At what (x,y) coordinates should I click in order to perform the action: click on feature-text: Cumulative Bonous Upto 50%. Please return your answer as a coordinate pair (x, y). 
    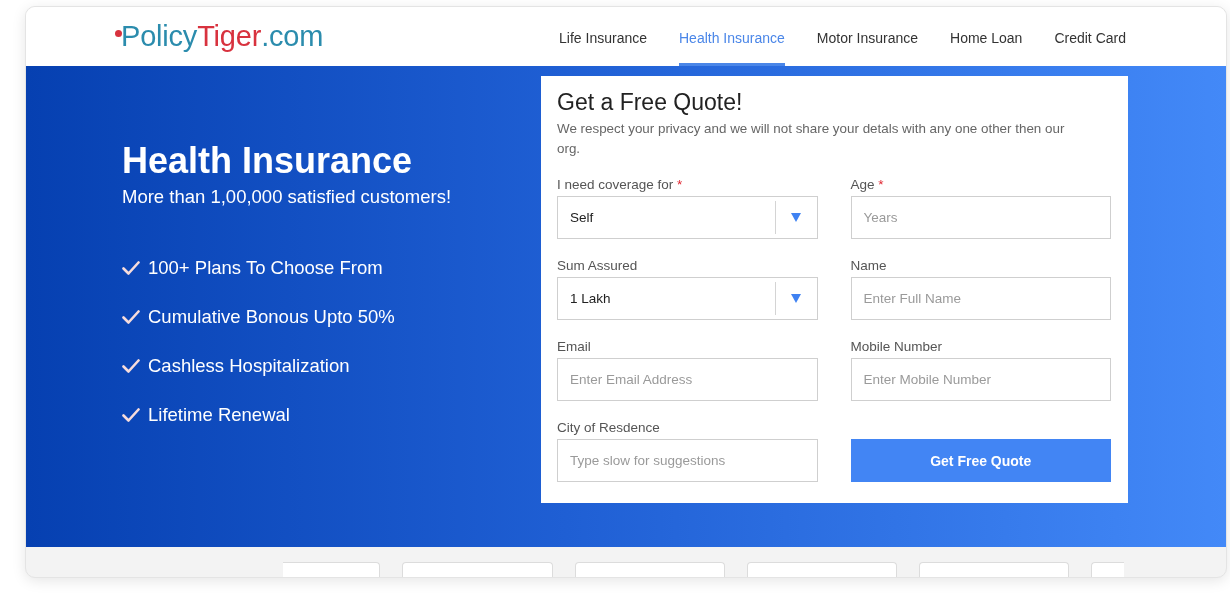
    Looking at the image, I should click on (271, 317).